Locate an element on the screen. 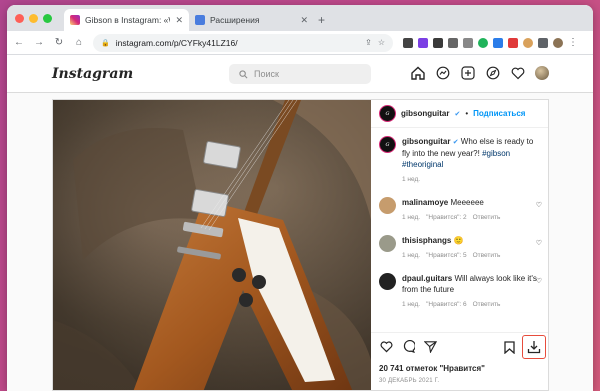 This screenshot has width=600, height=391. tab-instagram: Gibson в Instagram: «Who else ✕ is located at coordinates (126, 20).